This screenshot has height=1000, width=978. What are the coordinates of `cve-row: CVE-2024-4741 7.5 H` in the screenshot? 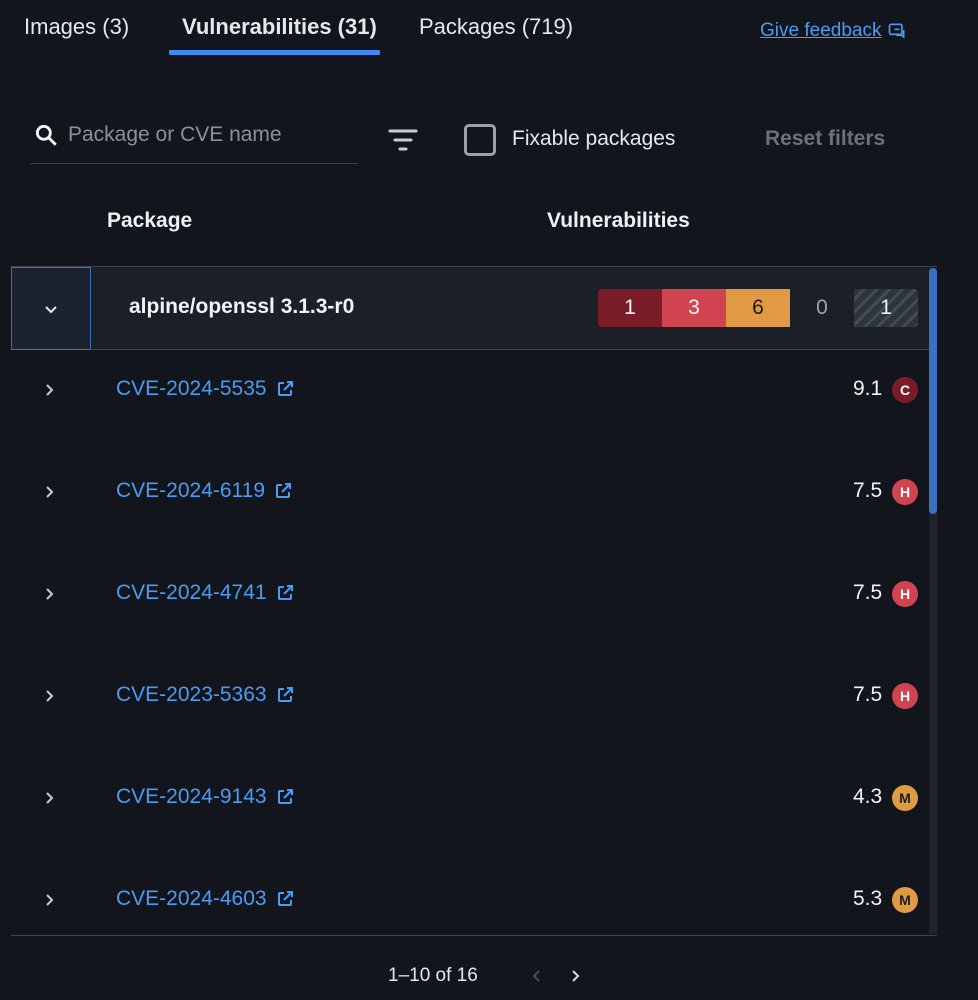 It's located at (471, 593).